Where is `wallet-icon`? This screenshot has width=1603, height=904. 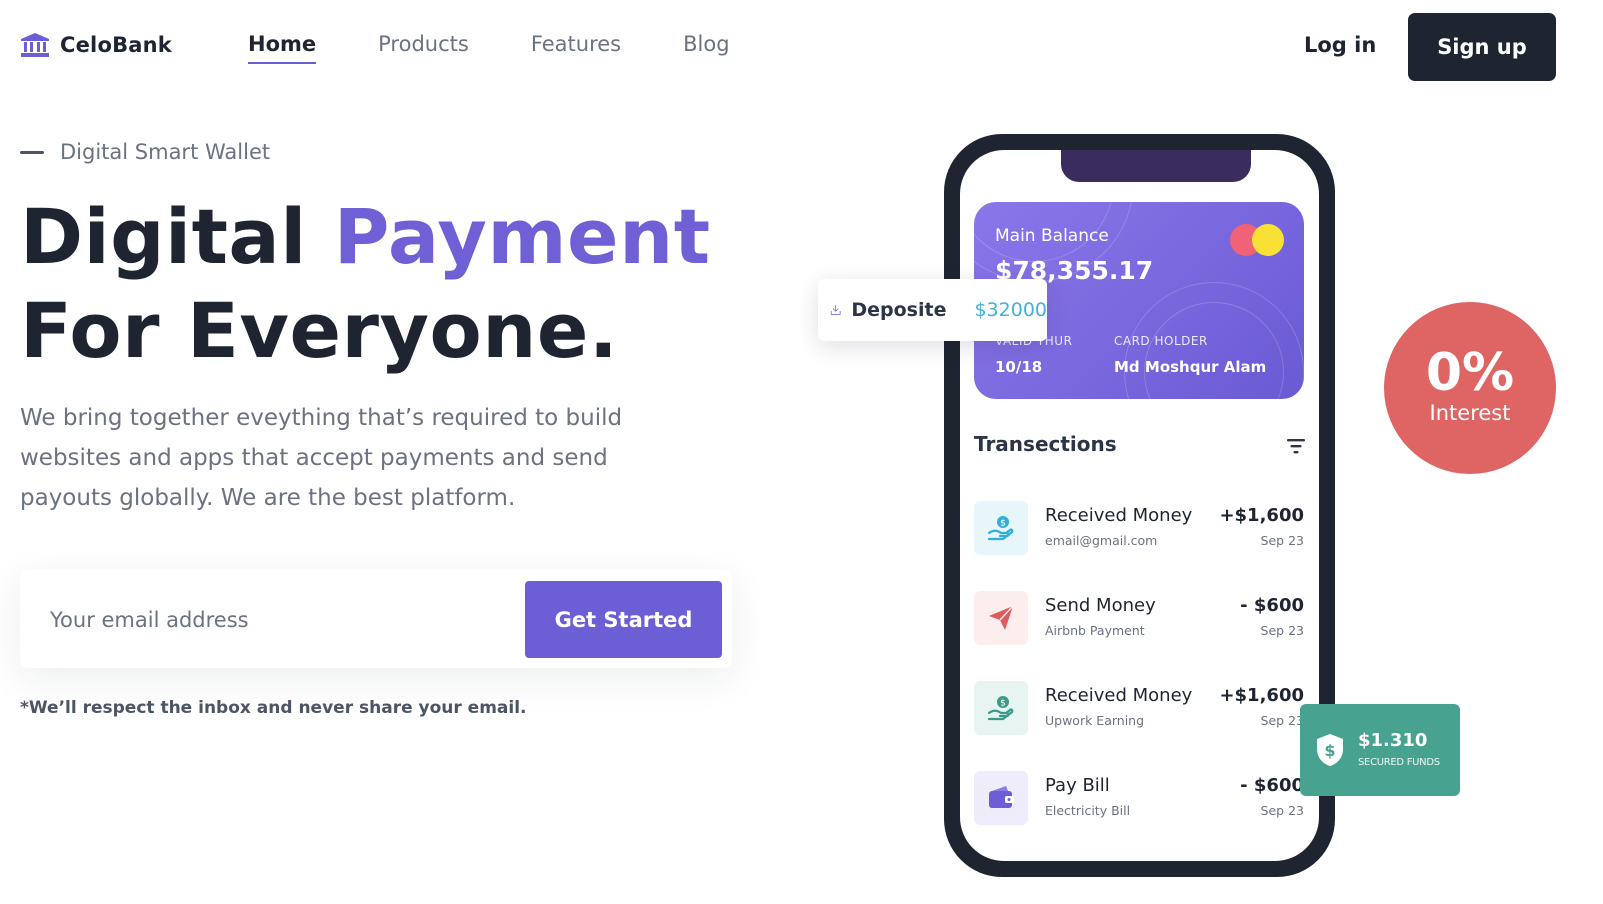
wallet-icon is located at coordinates (1001, 797).